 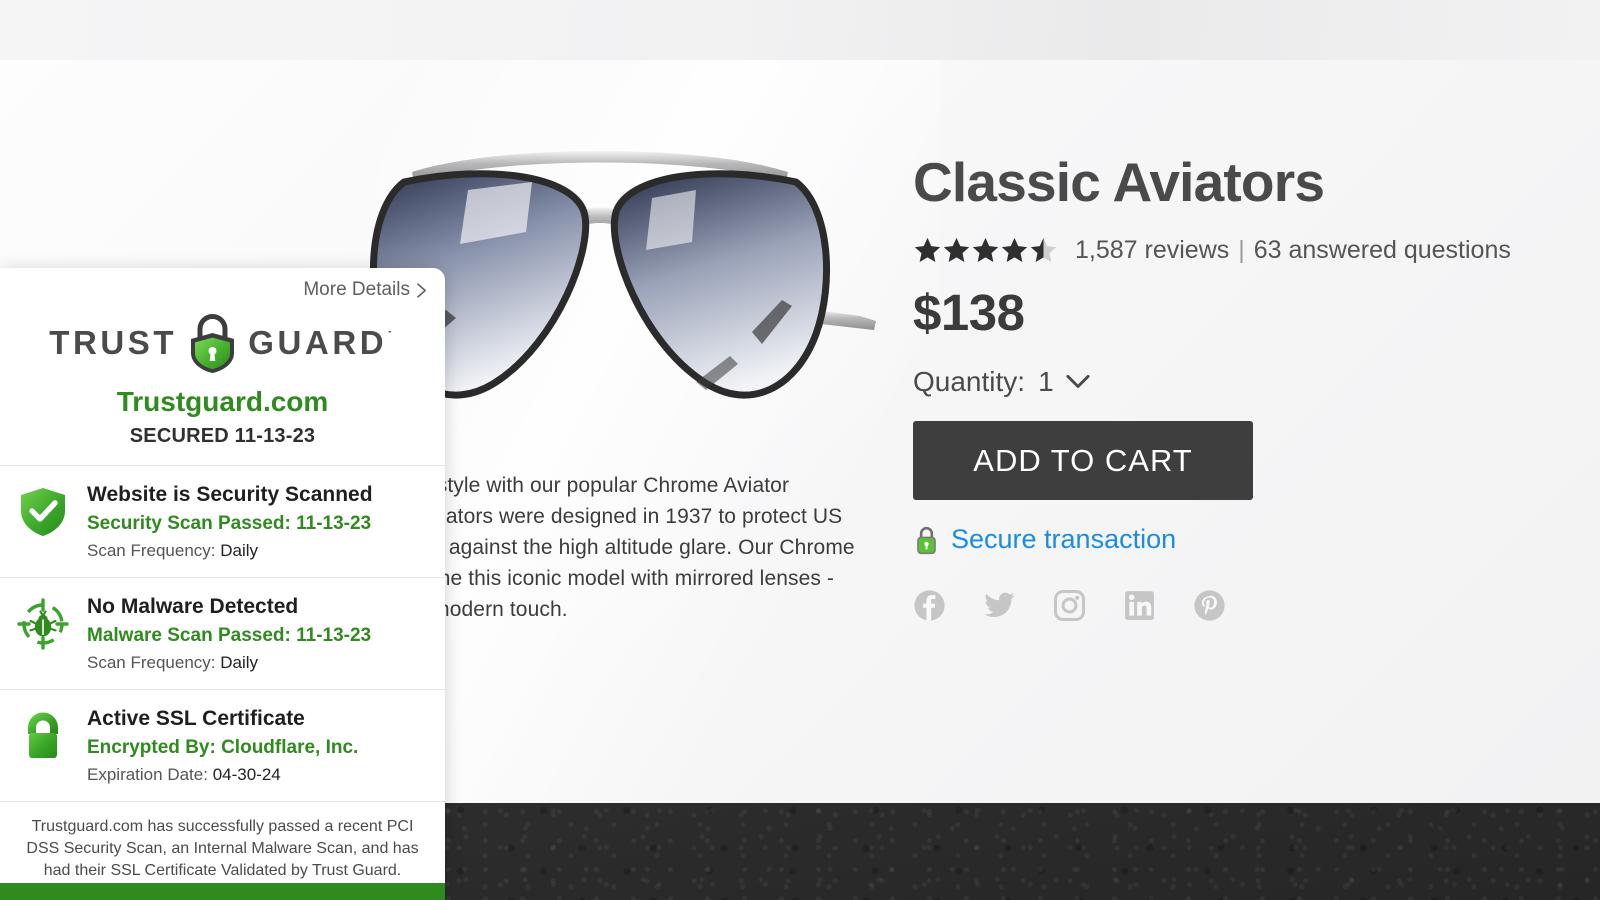 What do you see at coordinates (193, 606) in the screenshot?
I see `item-title: No Malware Detected` at bounding box center [193, 606].